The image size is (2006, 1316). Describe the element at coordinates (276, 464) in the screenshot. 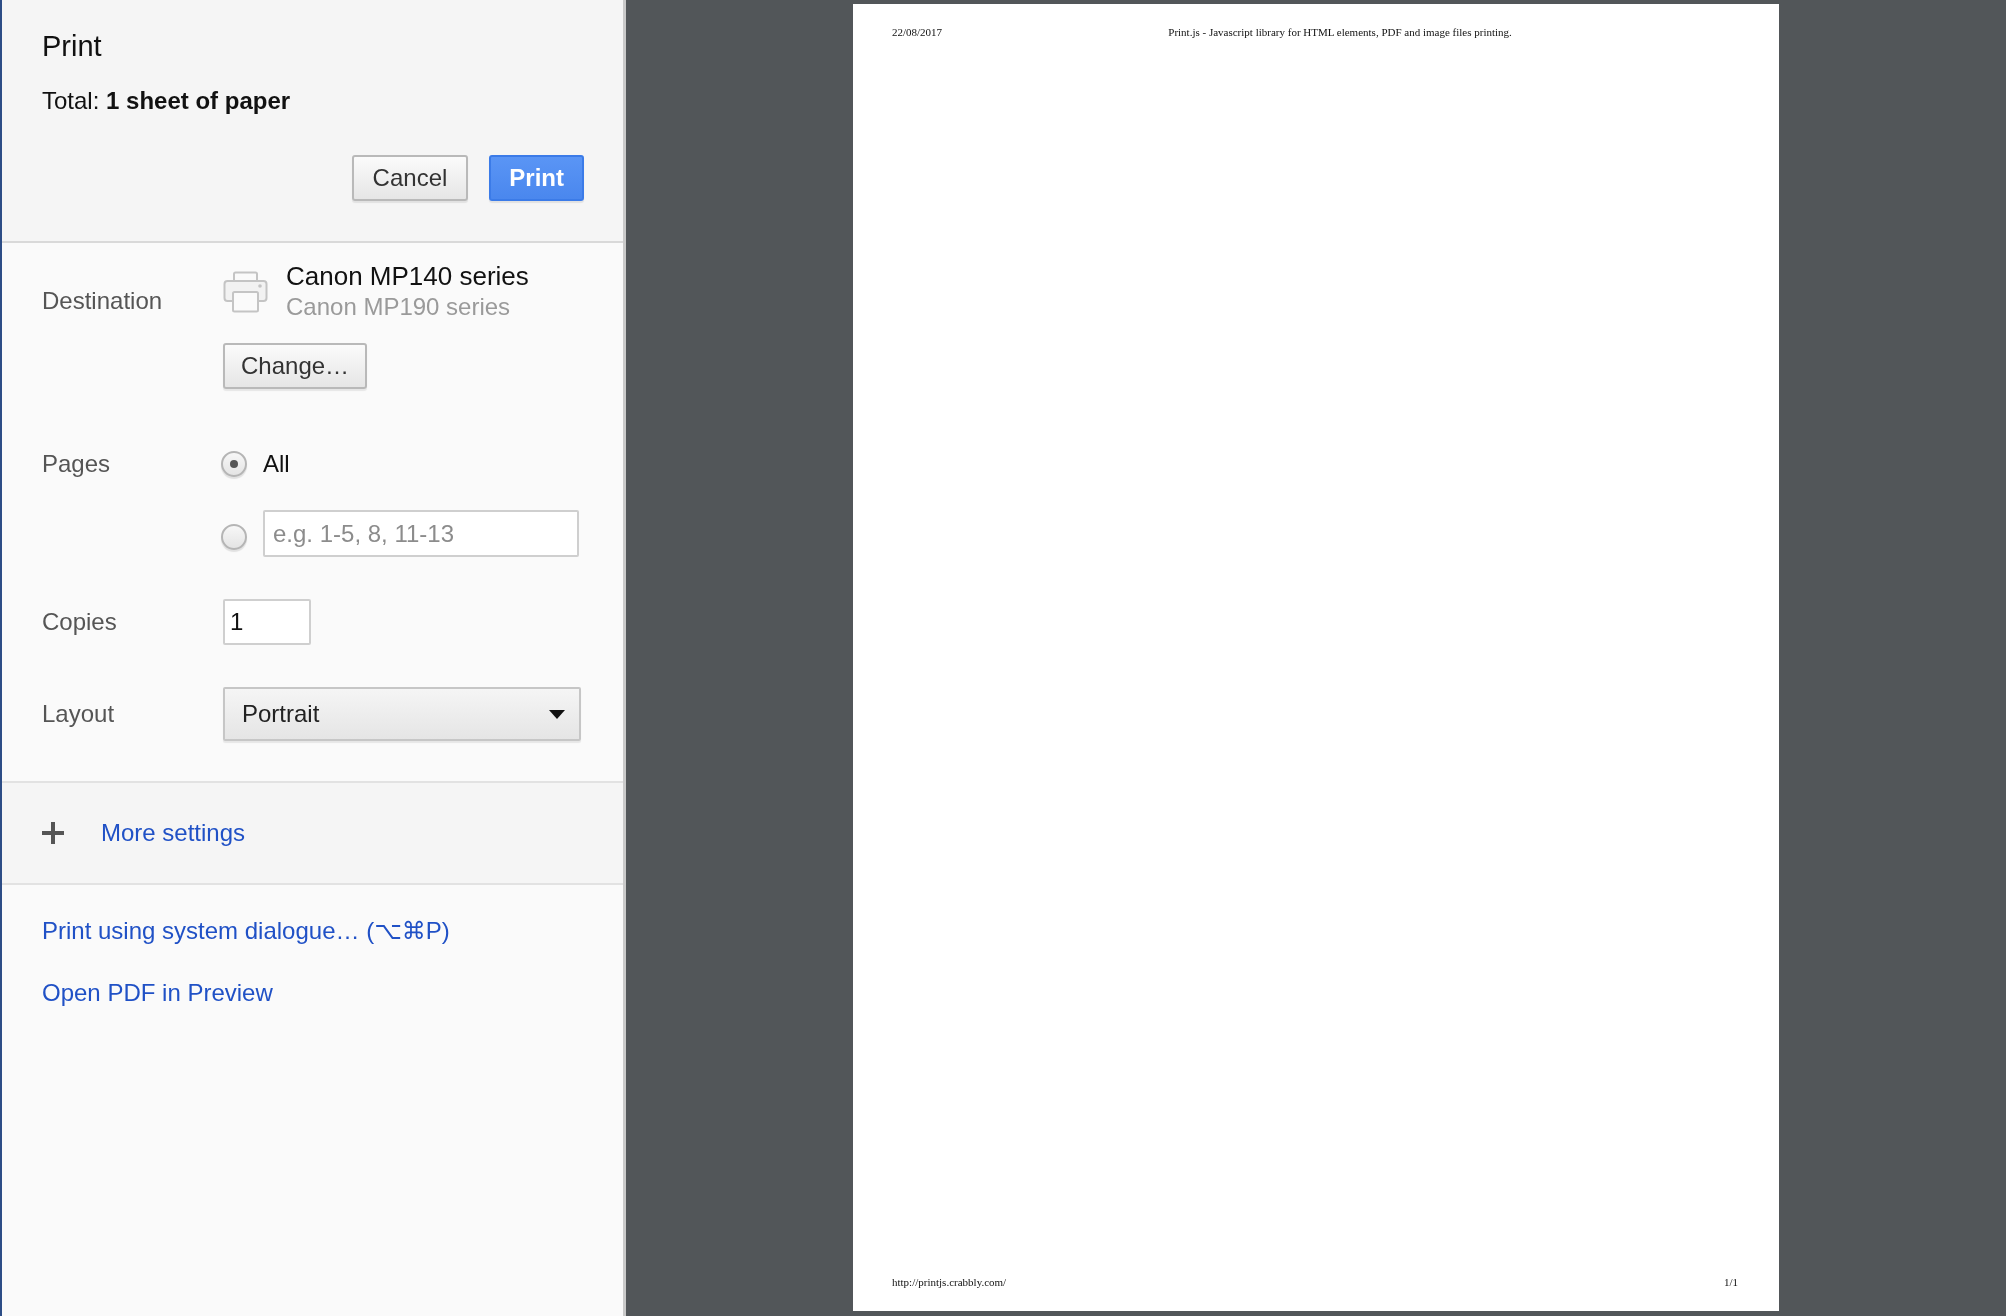

I see `radio-label: All` at that location.